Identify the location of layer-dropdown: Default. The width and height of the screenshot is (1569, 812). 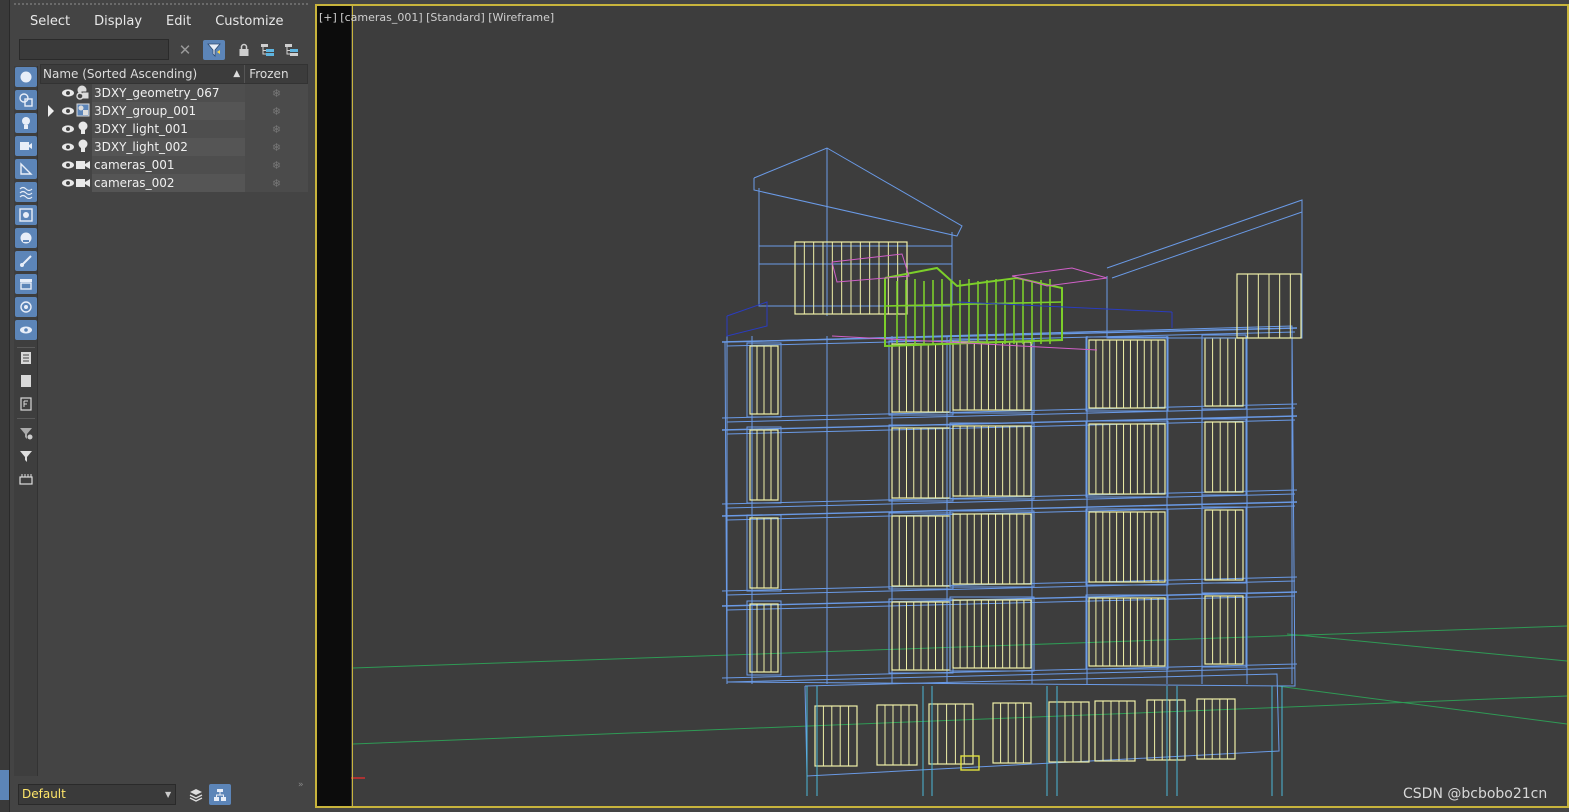
(97, 794).